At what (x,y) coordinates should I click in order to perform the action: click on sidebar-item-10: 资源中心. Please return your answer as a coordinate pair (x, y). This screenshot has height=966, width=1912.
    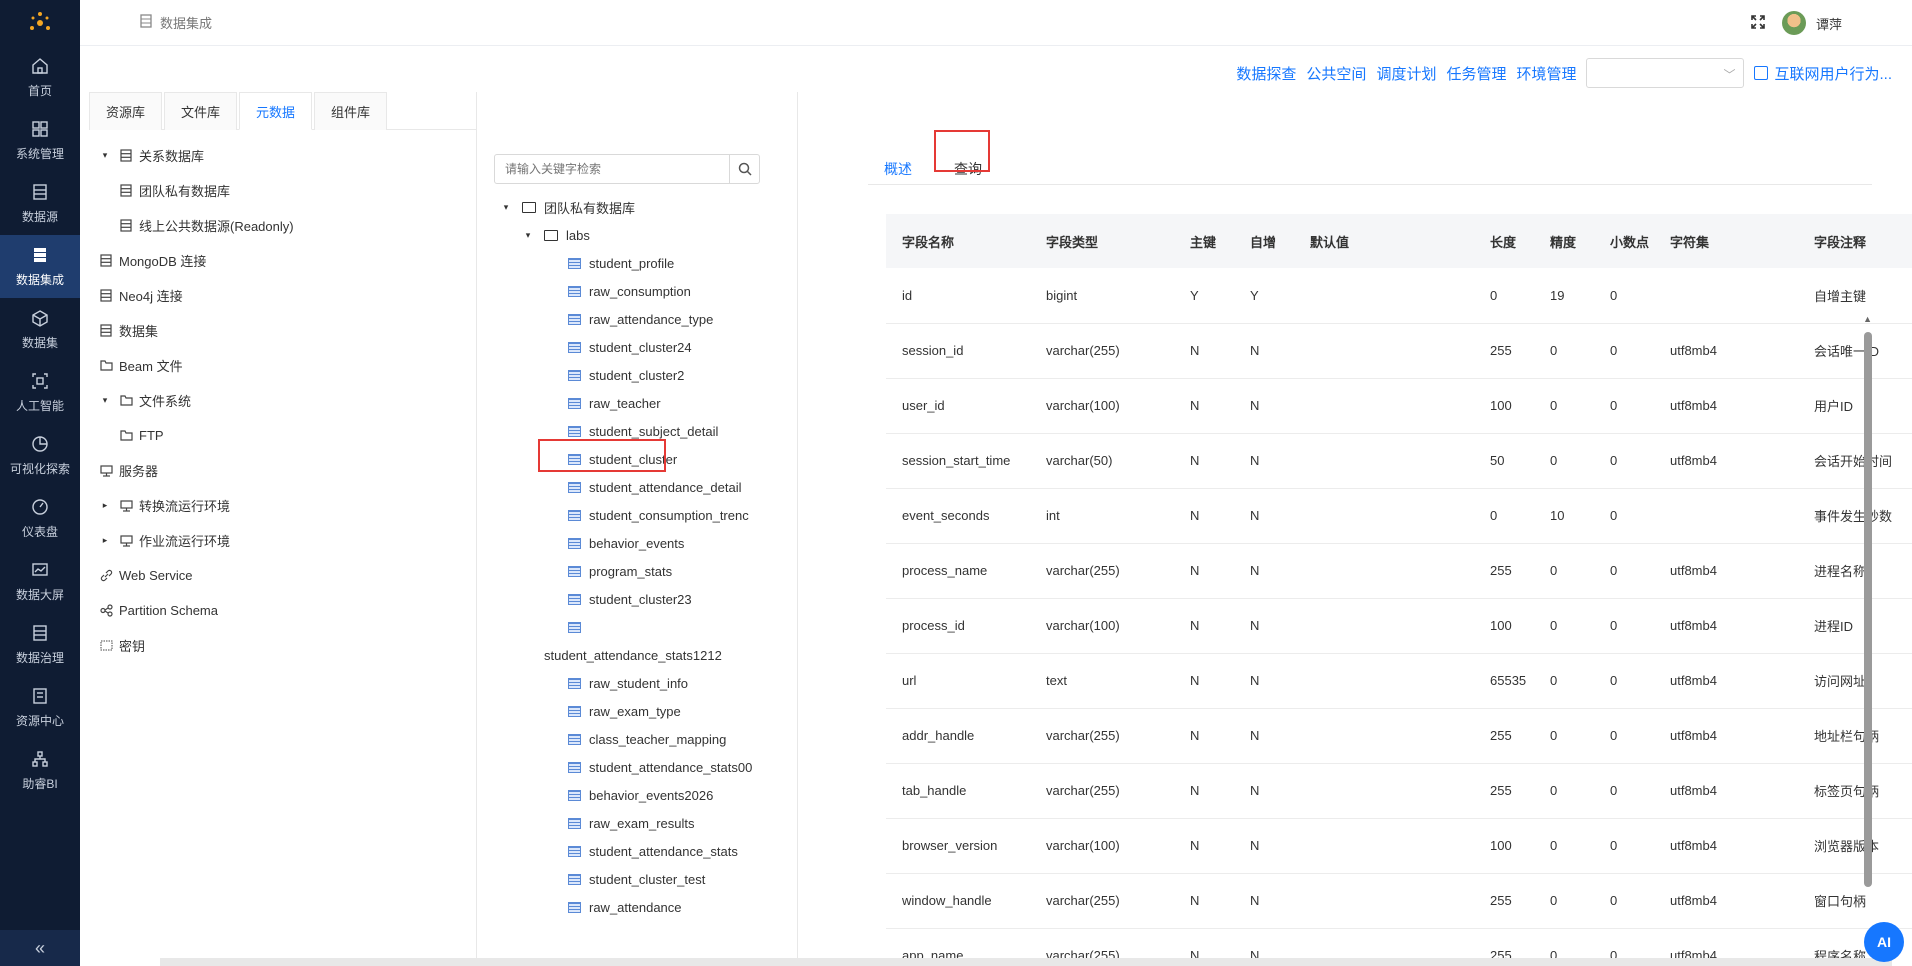
    Looking at the image, I should click on (40, 707).